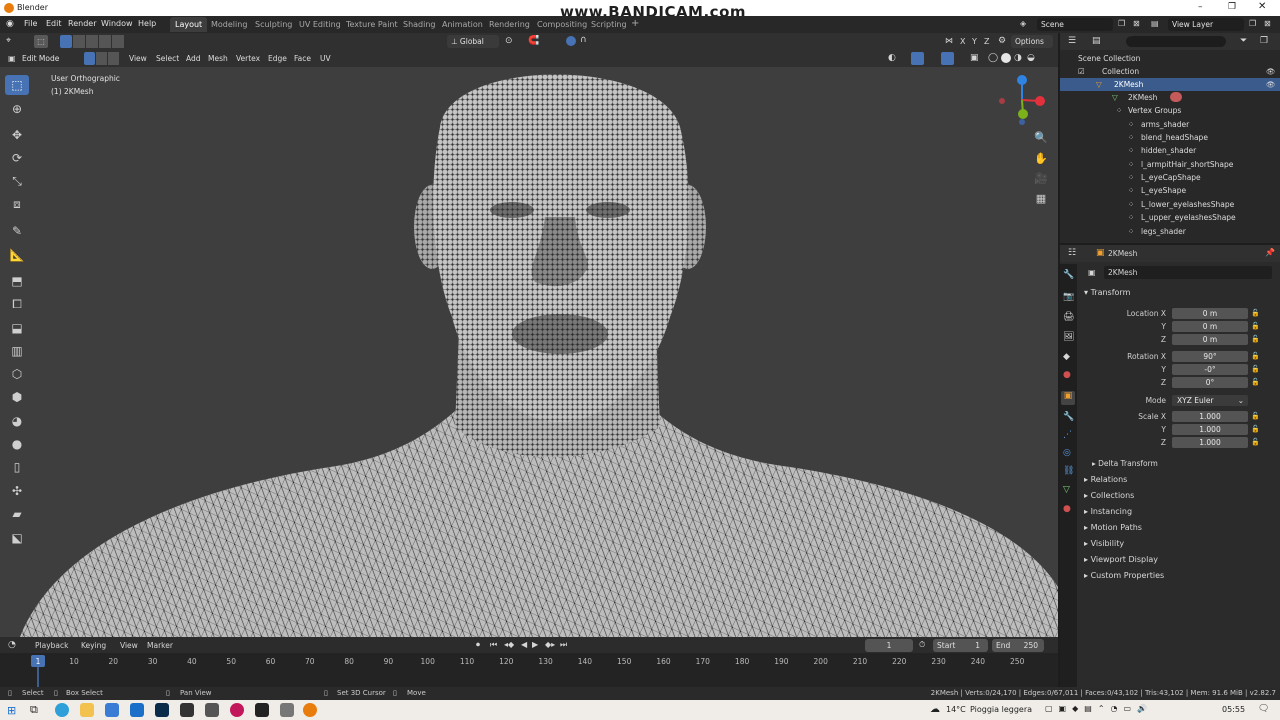 This screenshot has height=720, width=1280. I want to click on rotation-mode-dropdown: XYZ Euler ⌄, so click(1210, 400).